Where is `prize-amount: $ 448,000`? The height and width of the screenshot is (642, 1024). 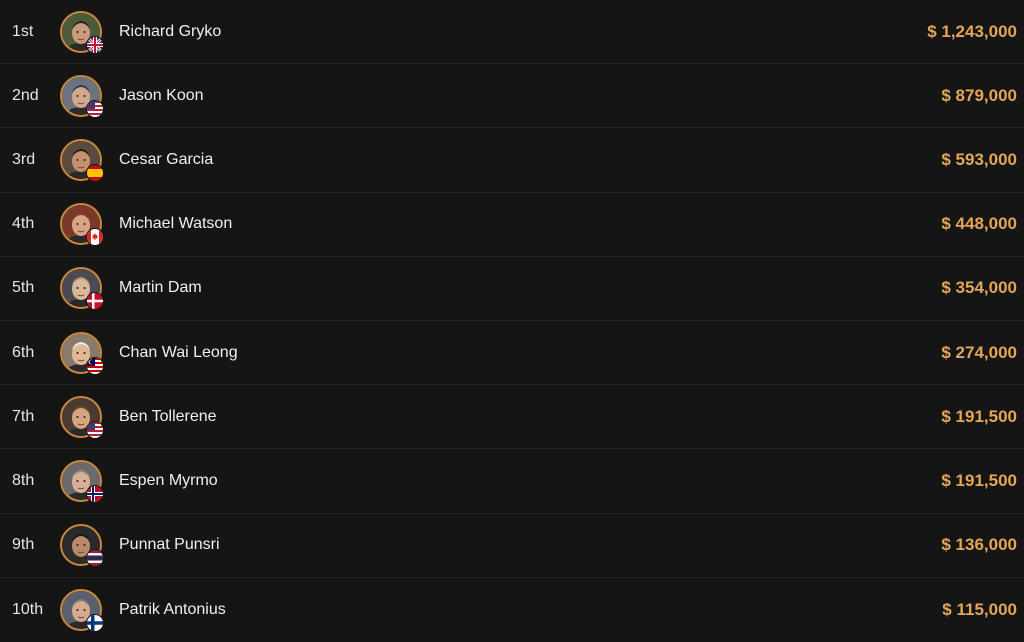
prize-amount: $ 448,000 is located at coordinates (979, 224).